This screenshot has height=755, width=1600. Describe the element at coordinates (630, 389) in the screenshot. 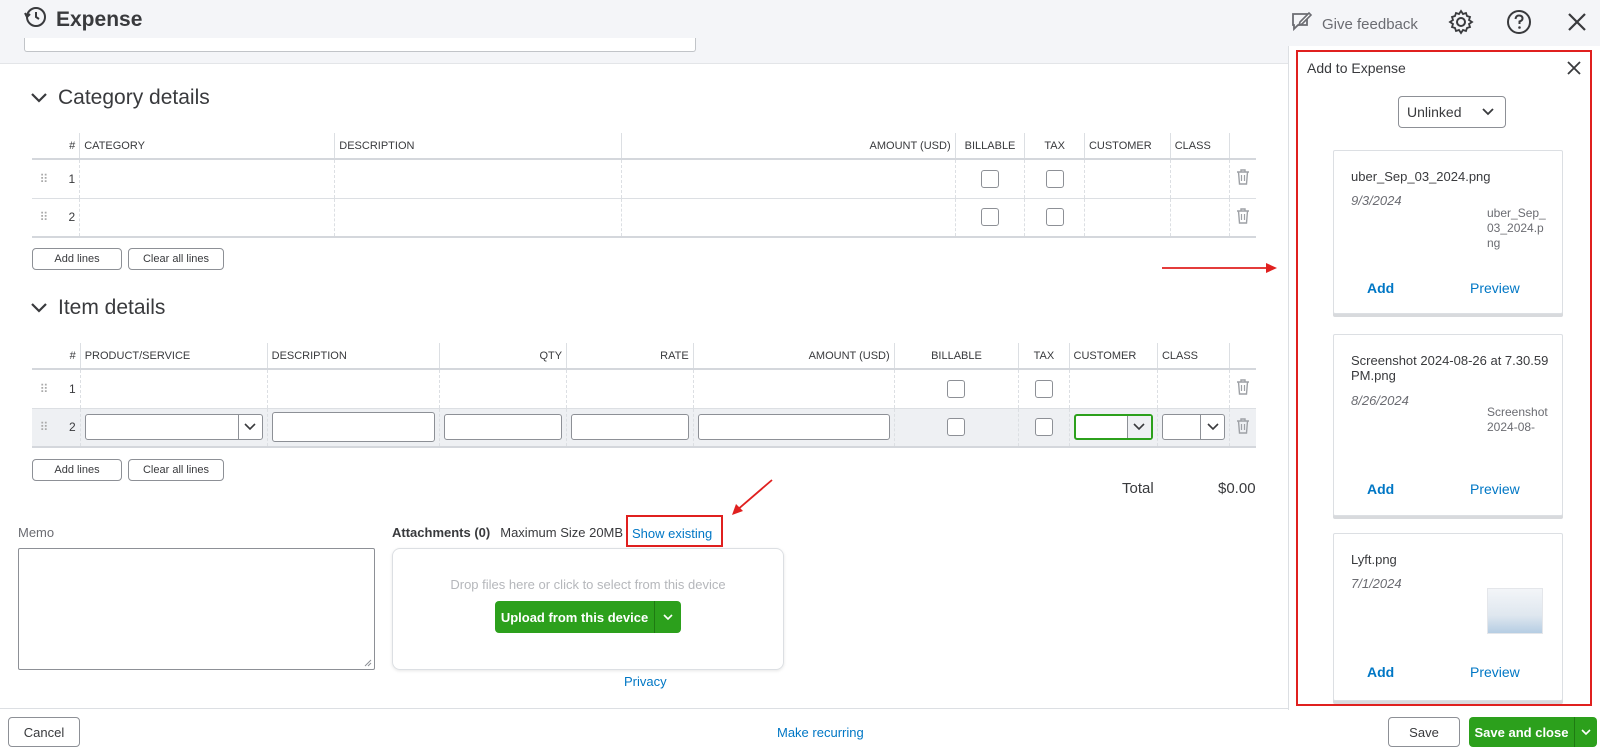

I see `rate-cell` at that location.